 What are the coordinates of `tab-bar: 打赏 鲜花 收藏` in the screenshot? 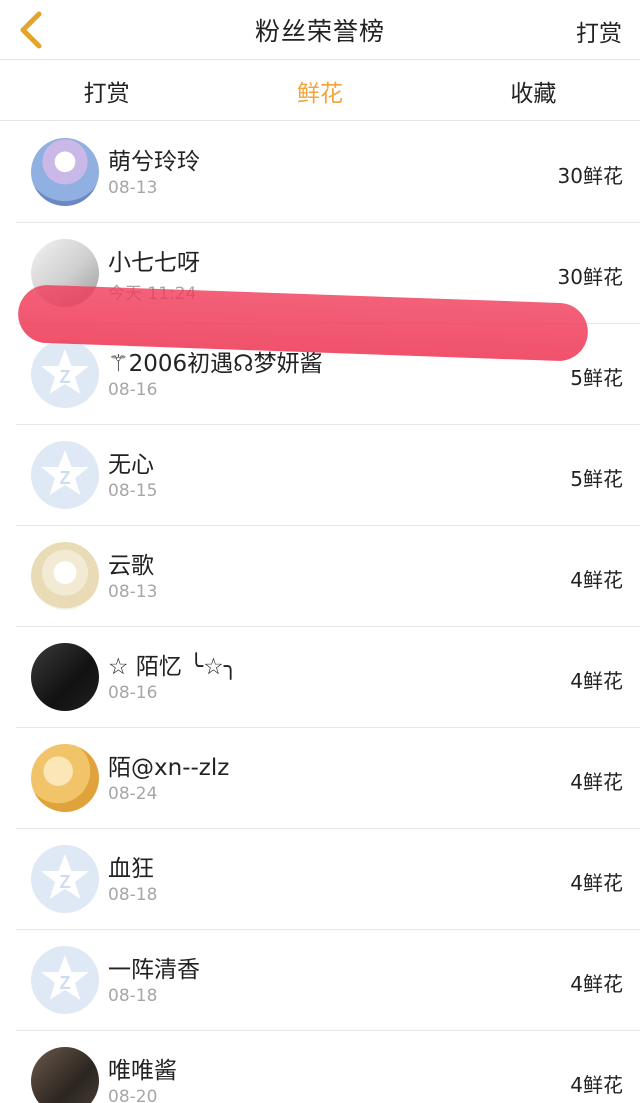 It's located at (320, 91).